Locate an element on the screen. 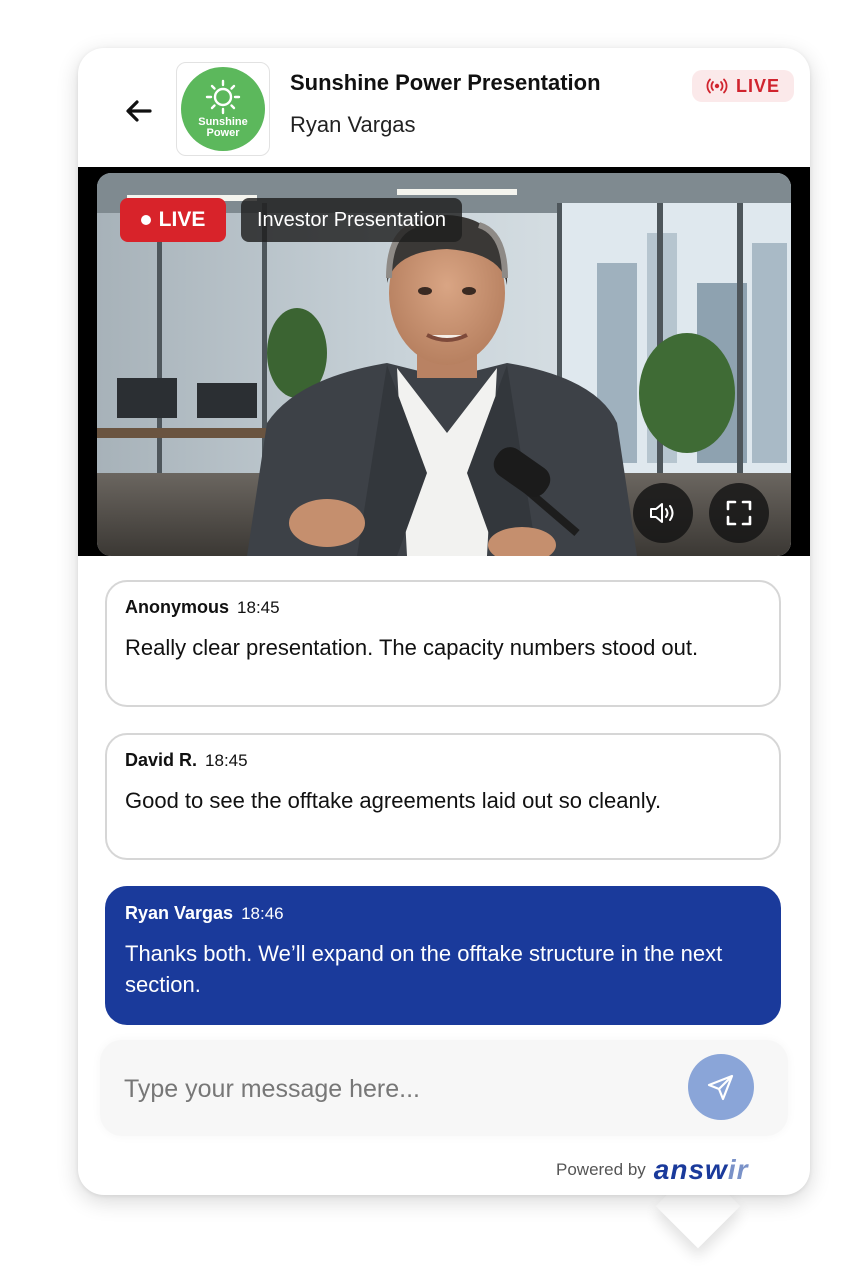 Image resolution: width=861 pixels, height=1275 pixels. logo-line-2: Power is located at coordinates (223, 133).